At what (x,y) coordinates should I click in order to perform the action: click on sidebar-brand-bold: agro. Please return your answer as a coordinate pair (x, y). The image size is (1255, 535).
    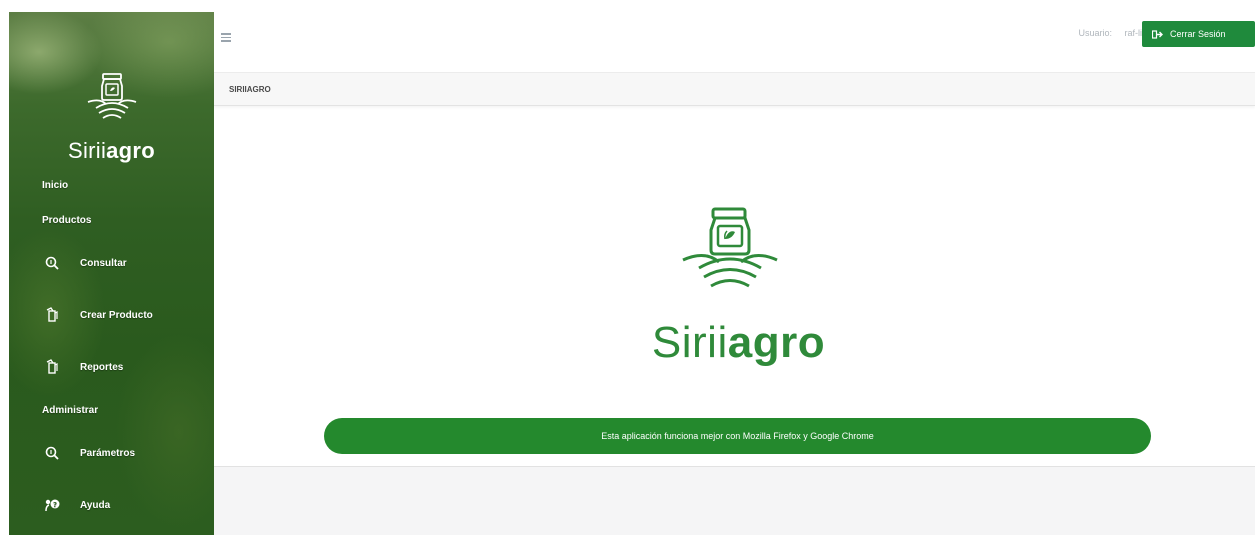
    Looking at the image, I should click on (131, 150).